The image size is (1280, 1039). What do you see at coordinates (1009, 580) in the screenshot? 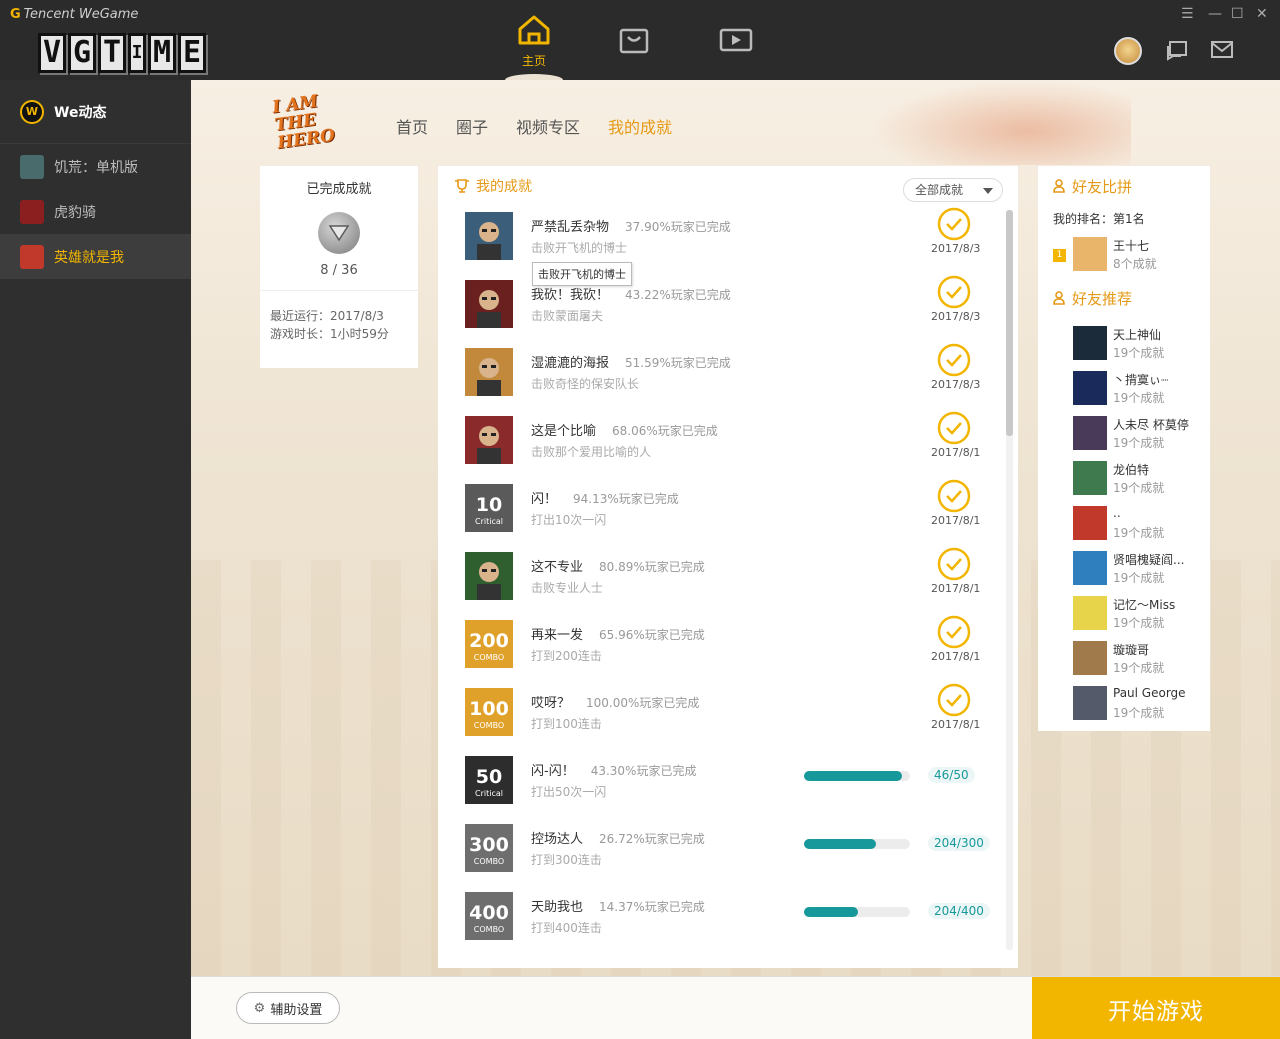
I see `scrollbar` at bounding box center [1009, 580].